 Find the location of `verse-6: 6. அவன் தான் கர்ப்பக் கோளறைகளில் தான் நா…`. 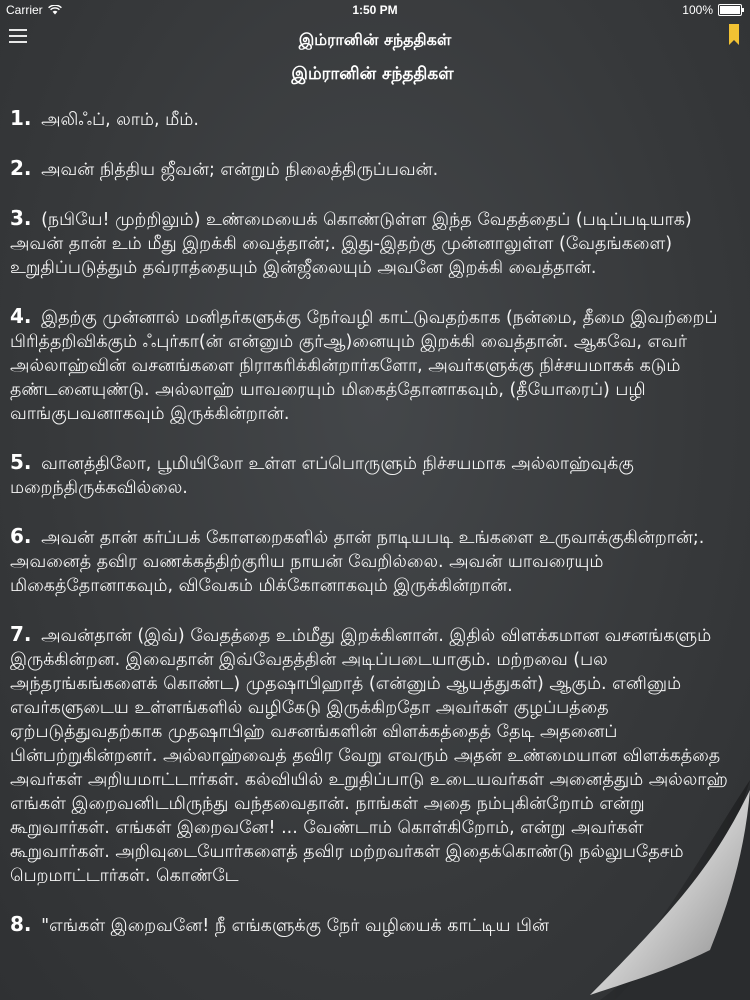

verse-6: 6. அவன் தான் கர்ப்பக் கோளறைகளில் தான் நா… is located at coordinates (372, 561).